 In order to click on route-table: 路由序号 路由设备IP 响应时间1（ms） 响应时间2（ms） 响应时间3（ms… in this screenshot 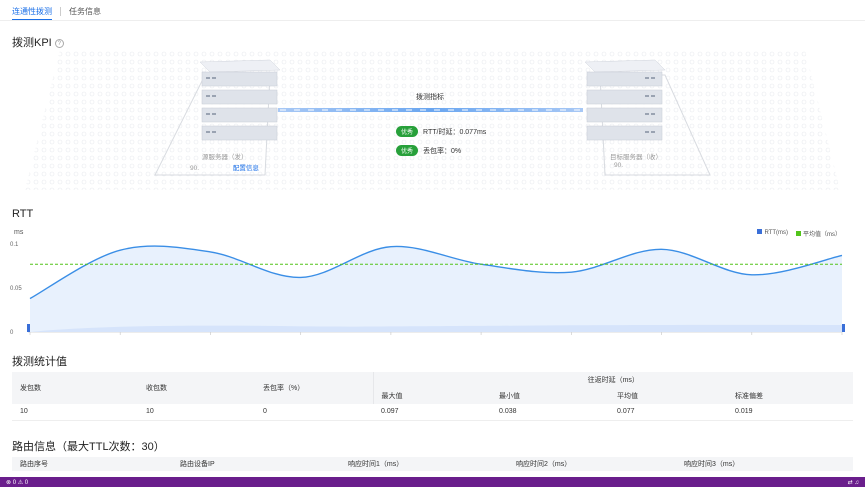, I will do `click(432, 464)`.